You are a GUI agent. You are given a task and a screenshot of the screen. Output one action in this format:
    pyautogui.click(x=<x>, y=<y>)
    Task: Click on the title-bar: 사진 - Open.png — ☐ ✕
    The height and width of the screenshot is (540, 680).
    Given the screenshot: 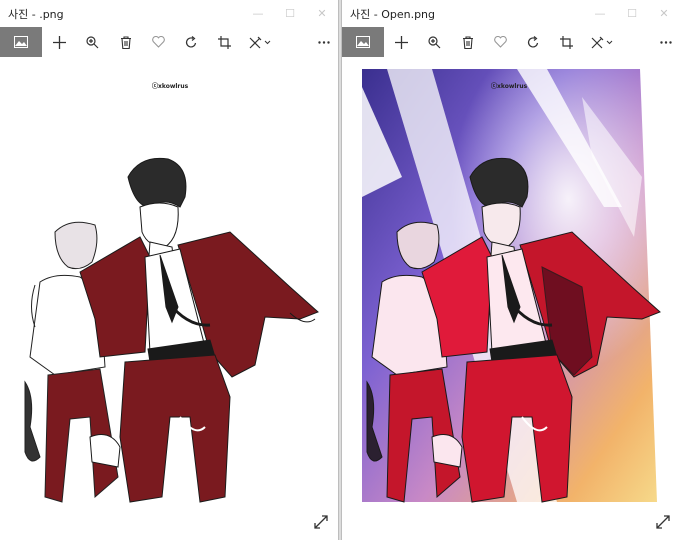 What is the action you would take?
    pyautogui.click(x=511, y=13)
    